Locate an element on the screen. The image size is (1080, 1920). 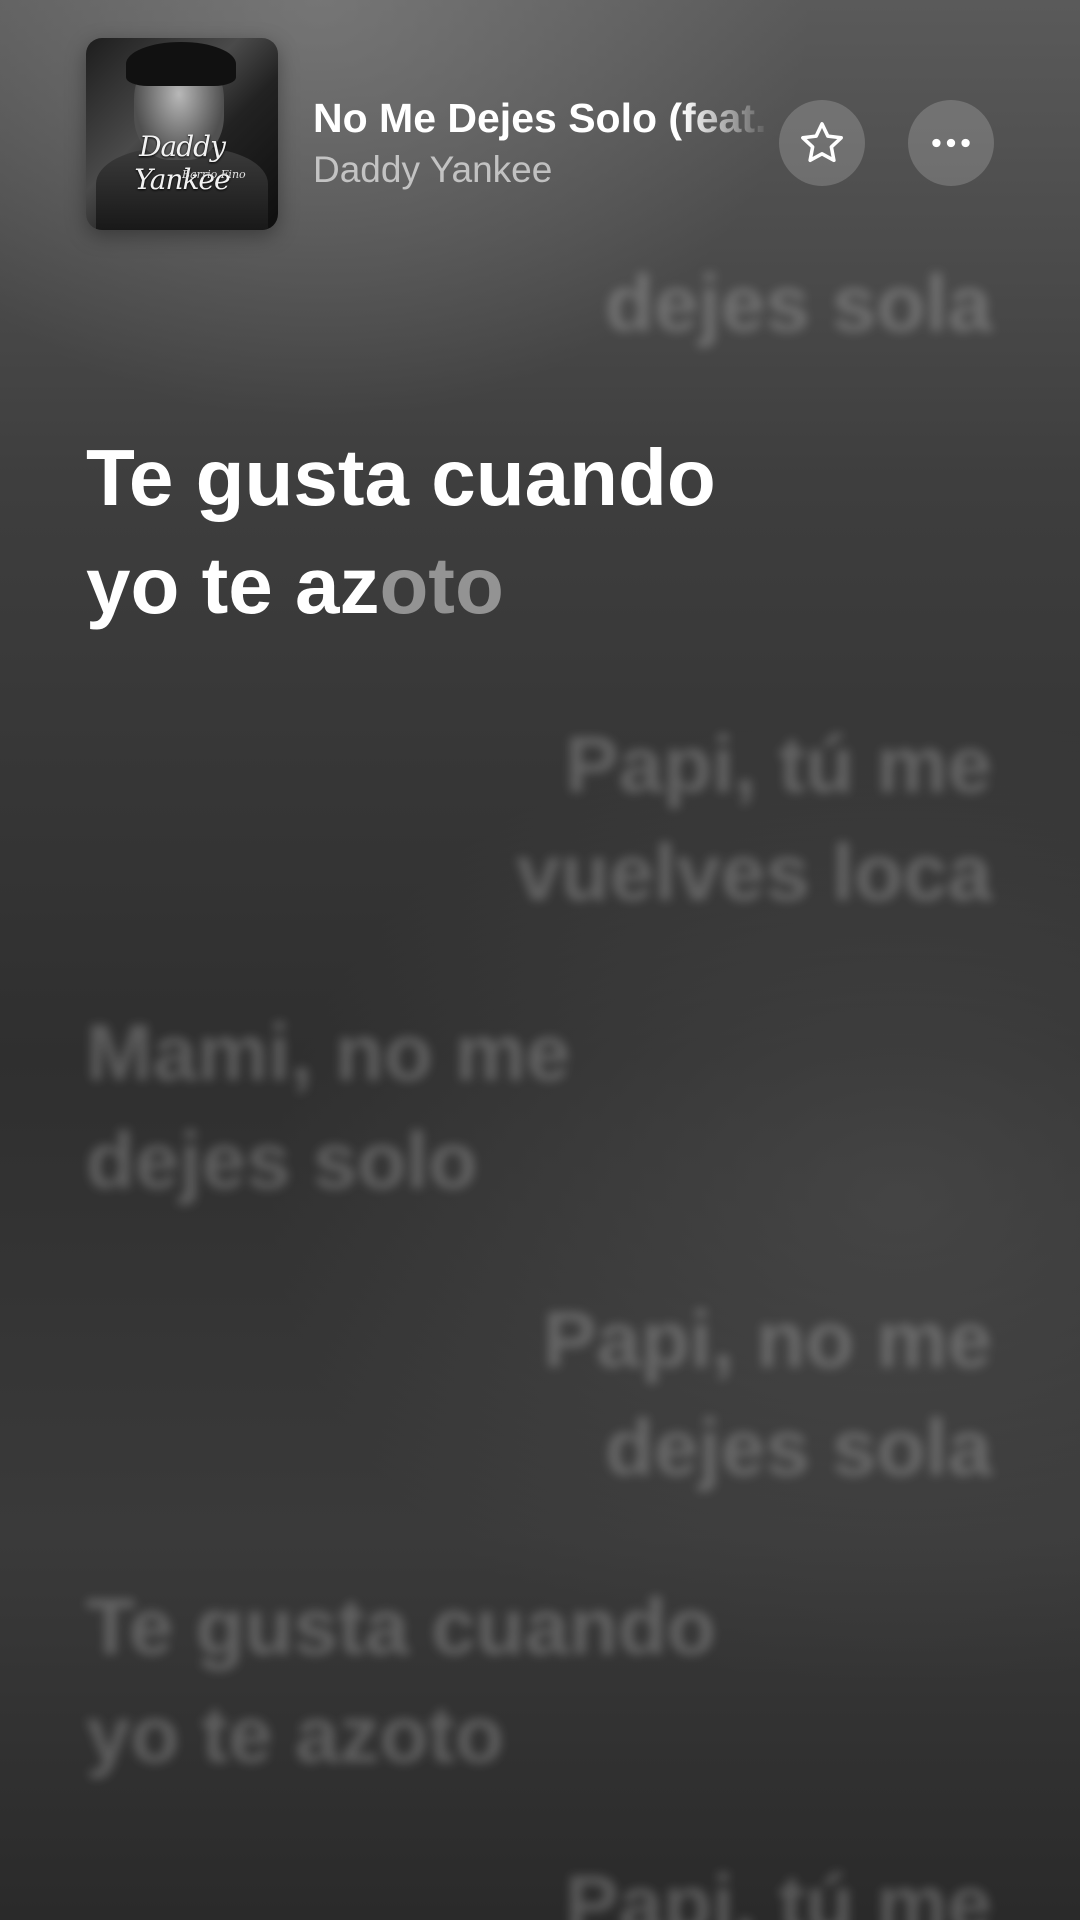
ellipsis-icon is located at coordinates (951, 143).